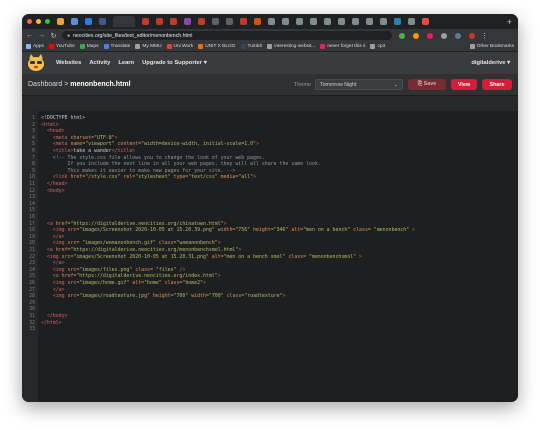 This screenshot has height=430, width=540. Describe the element at coordinates (29, 21) in the screenshot. I see `close-window-button` at that location.